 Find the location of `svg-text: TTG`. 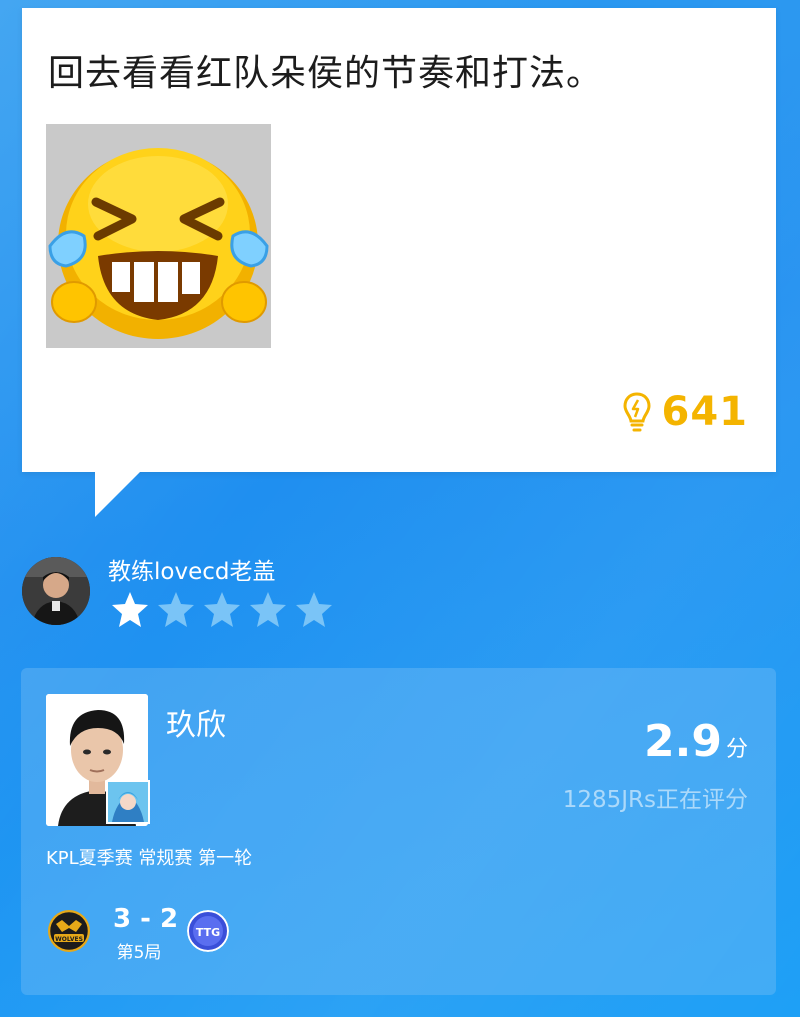

svg-text: TTG is located at coordinates (208, 932).